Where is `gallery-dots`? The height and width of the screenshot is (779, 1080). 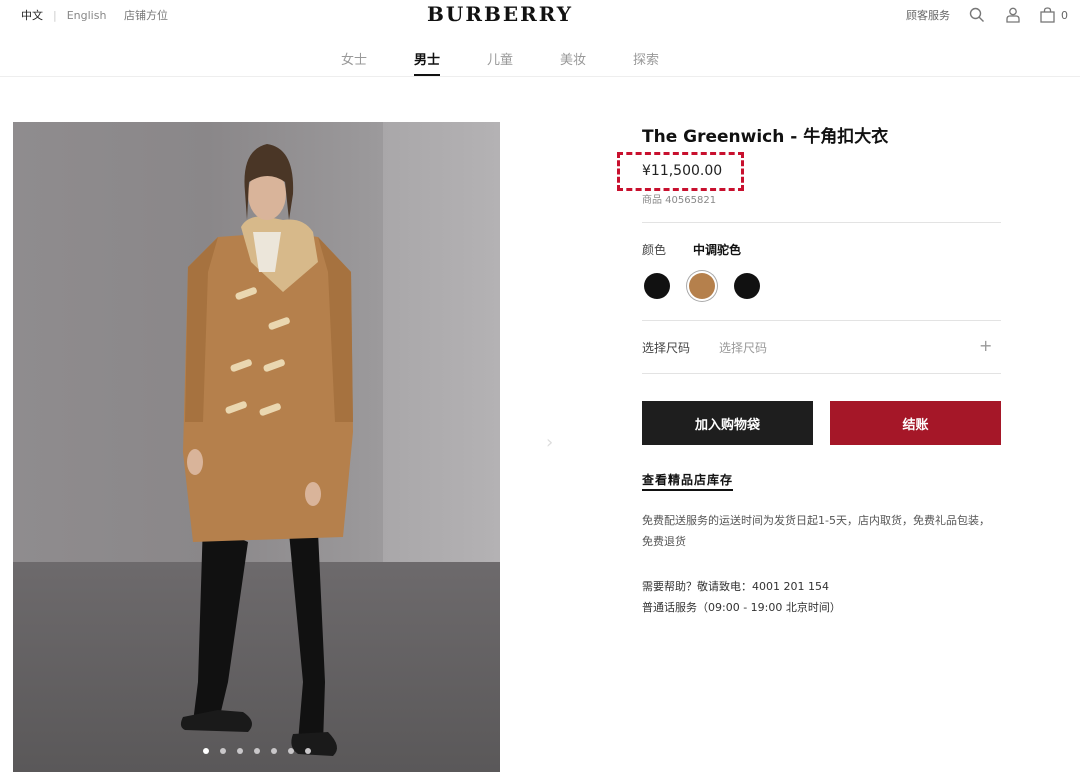 gallery-dots is located at coordinates (256, 751).